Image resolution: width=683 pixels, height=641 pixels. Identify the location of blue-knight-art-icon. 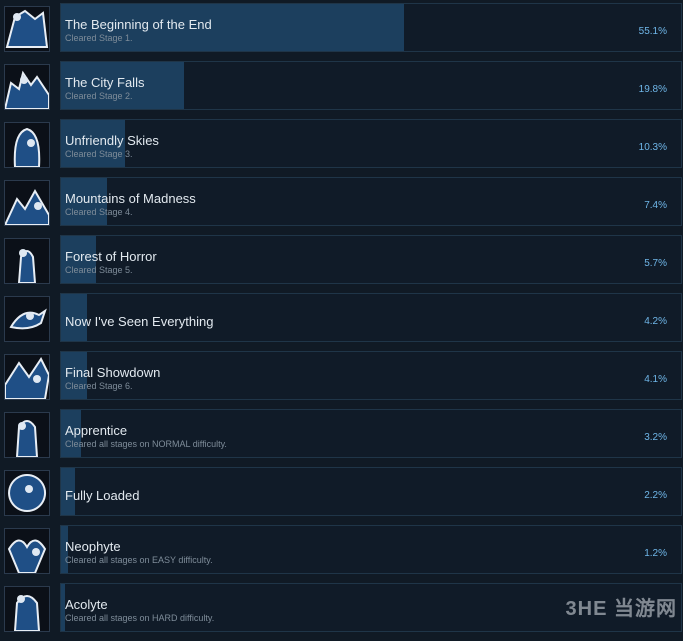
(27, 609).